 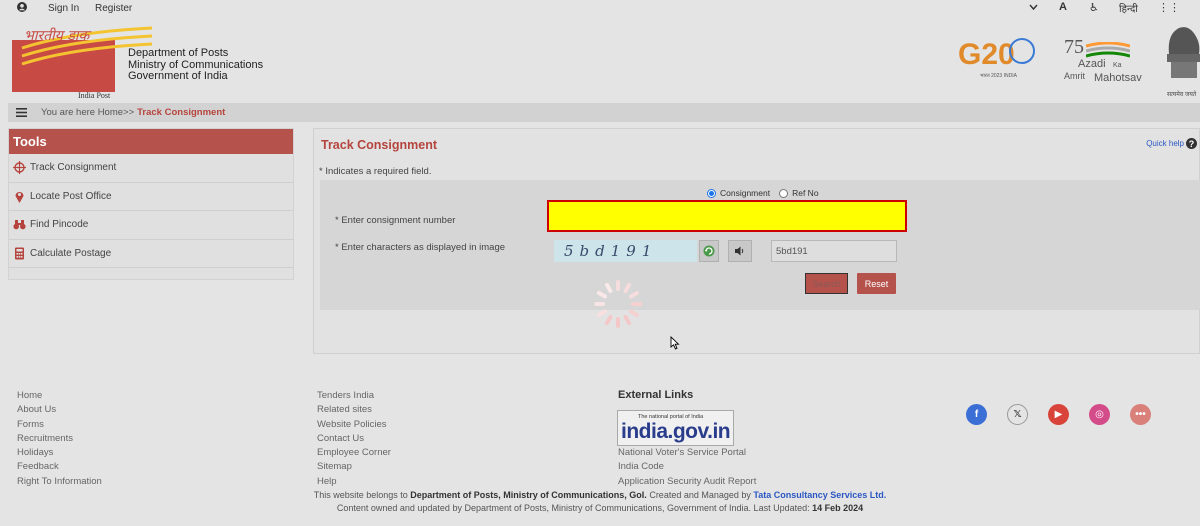 What do you see at coordinates (711, 193) in the screenshot?
I see `consignment-radio` at bounding box center [711, 193].